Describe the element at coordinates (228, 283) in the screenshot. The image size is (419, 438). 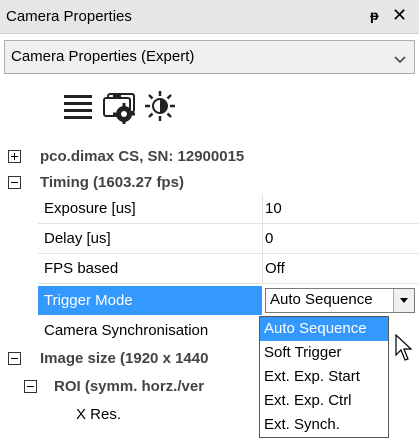
I see `row-divider` at that location.